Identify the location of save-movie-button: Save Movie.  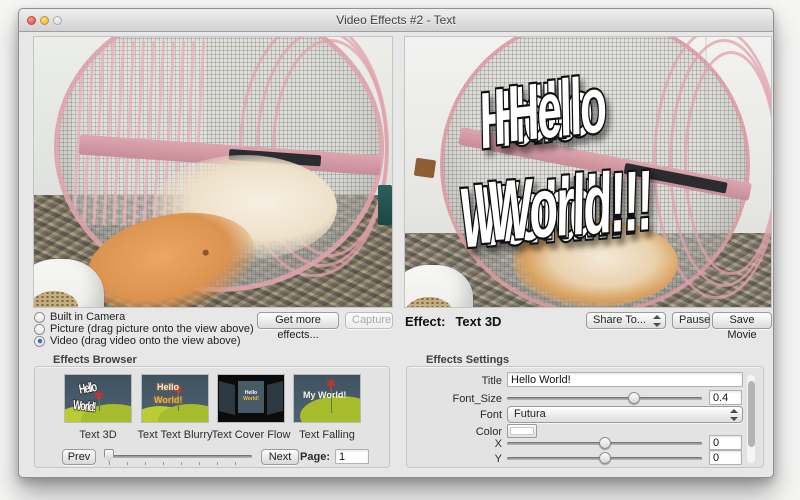
(742, 326).